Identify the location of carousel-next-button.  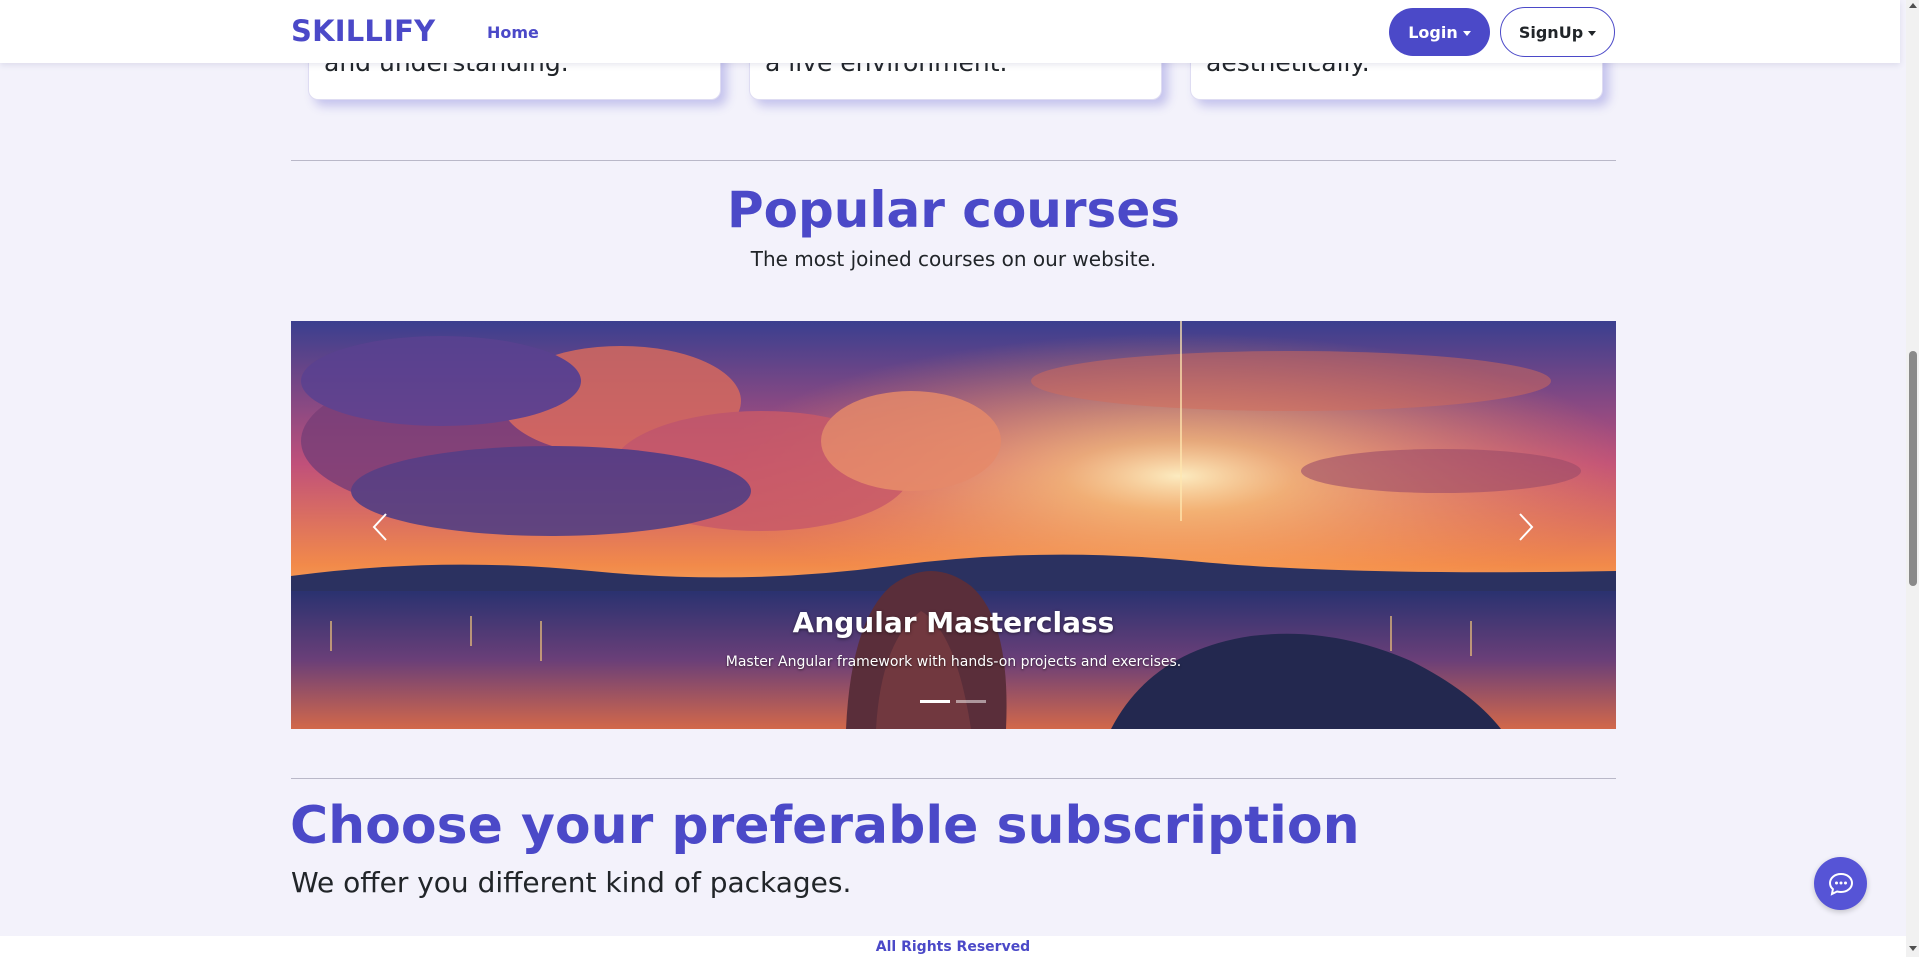
(1526, 527).